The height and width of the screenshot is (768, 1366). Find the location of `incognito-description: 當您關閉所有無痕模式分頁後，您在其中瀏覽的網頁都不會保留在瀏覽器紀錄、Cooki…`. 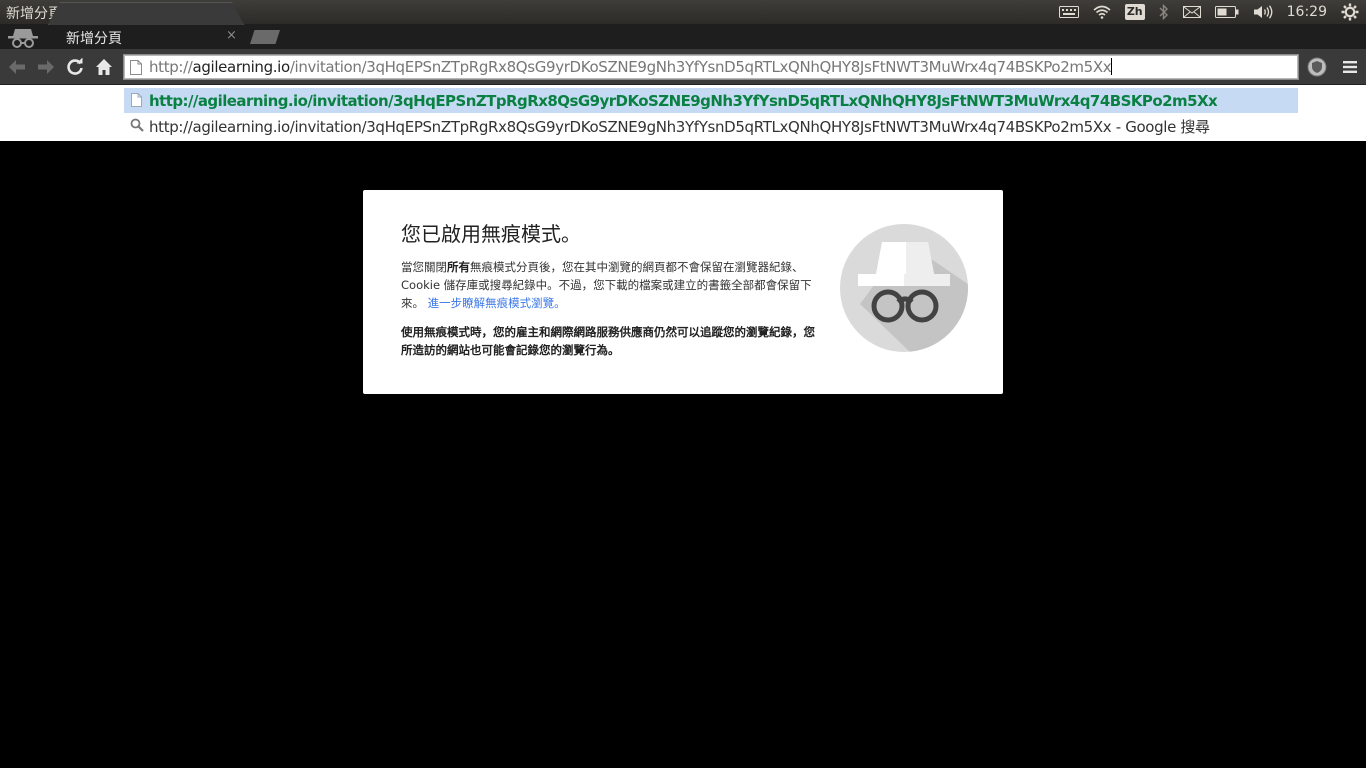

incognito-description: 當您關閉所有無痕模式分頁後，您在其中瀏覽的網頁都不會保留在瀏覽器紀錄、Cooki… is located at coordinates (611, 285).